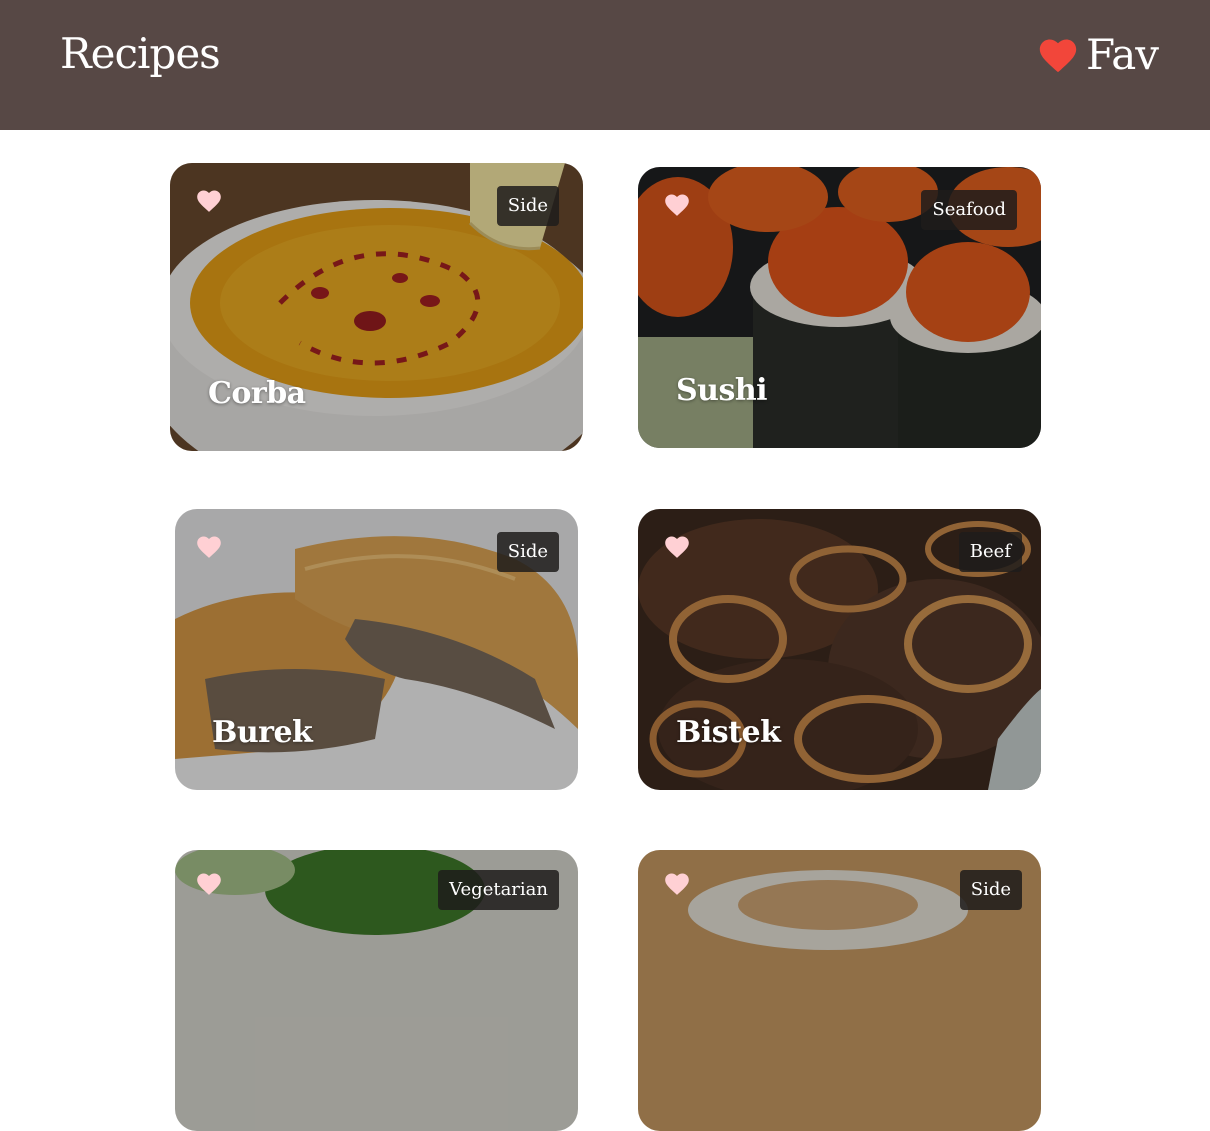 This screenshot has width=1210, height=1131. I want to click on recipe-card: Beef Bistek, so click(839, 649).